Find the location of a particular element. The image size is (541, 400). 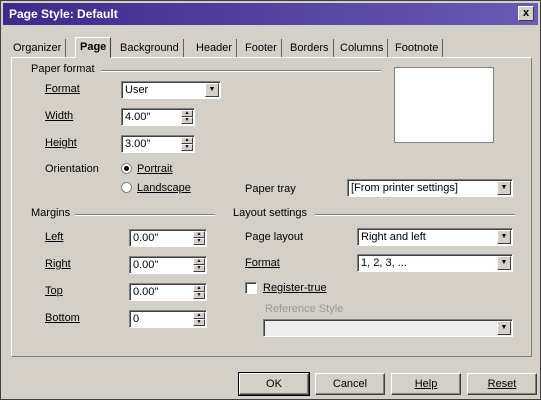

height-value: 3.00" is located at coordinates (138, 144).